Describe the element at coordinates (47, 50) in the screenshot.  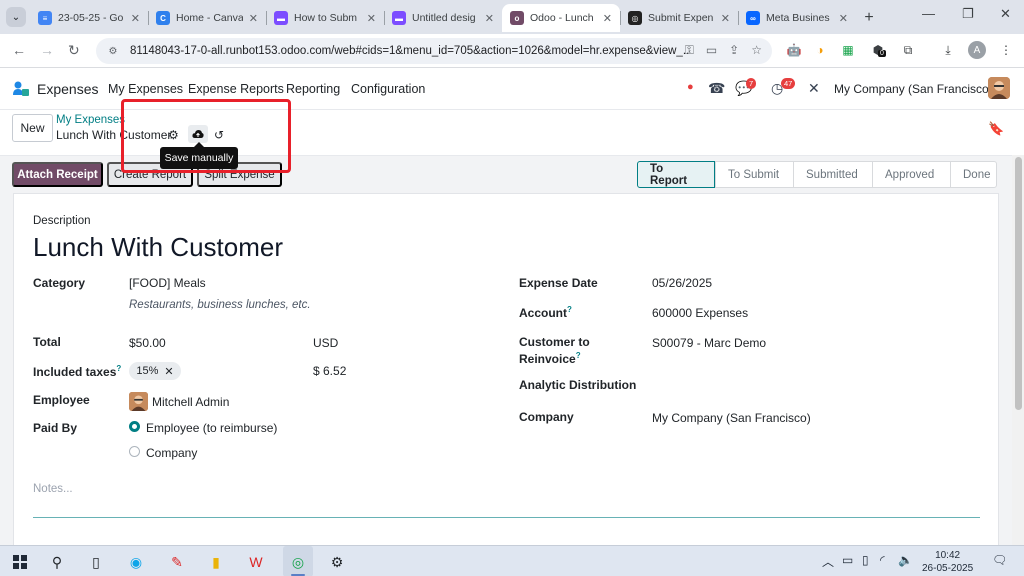
I see `forward-icon: →` at that location.